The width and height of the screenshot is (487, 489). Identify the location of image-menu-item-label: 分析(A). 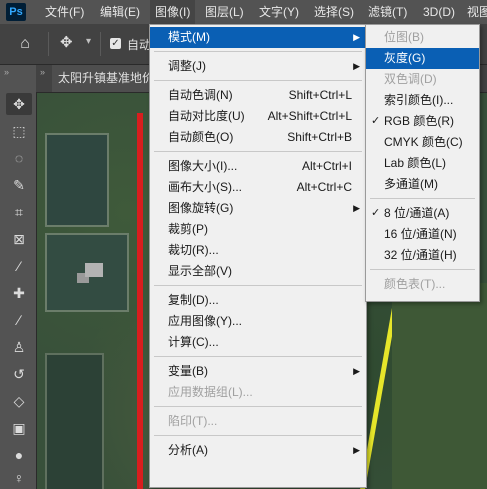
(188, 450).